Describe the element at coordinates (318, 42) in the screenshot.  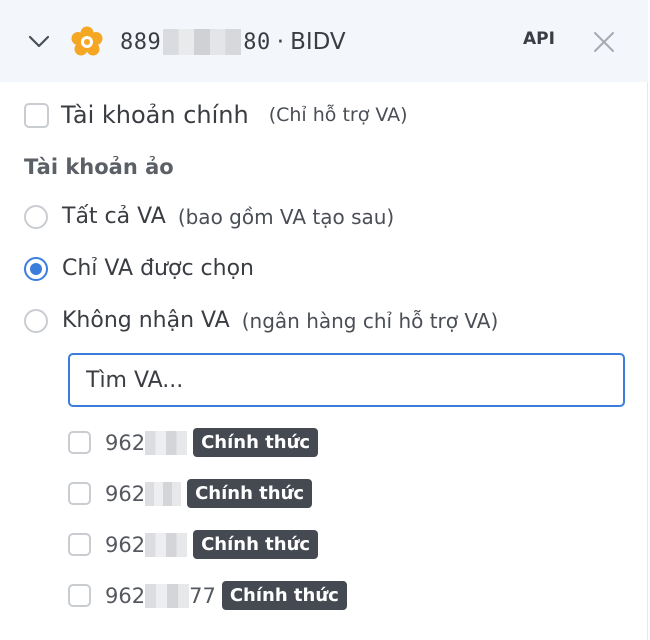
I see `bank-name: BIDV` at that location.